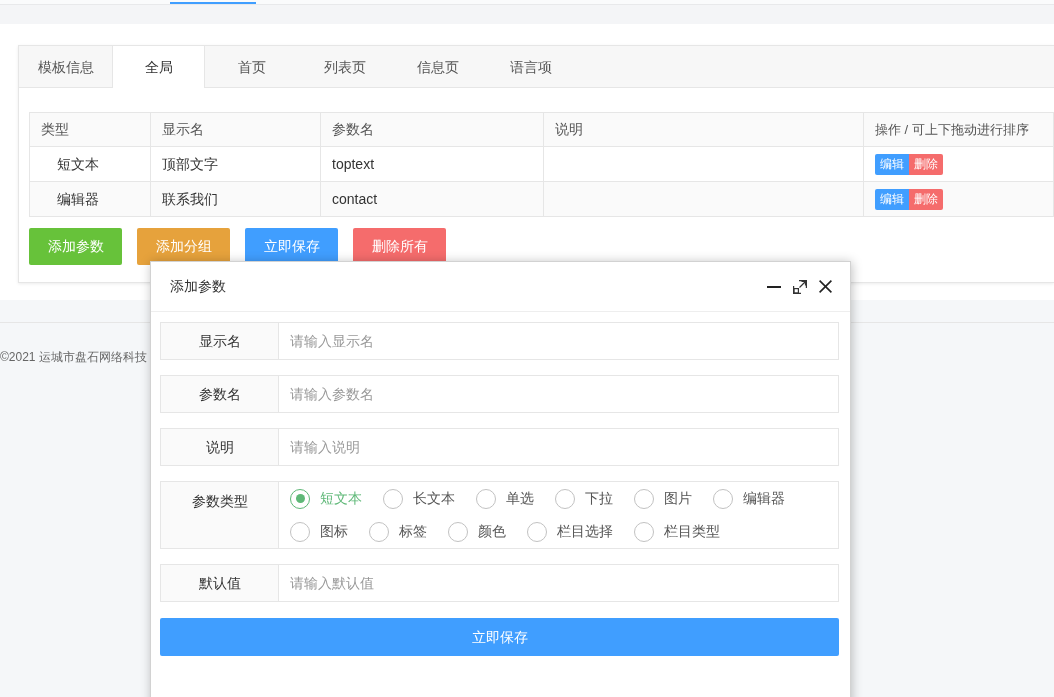 The image size is (1054, 697). Describe the element at coordinates (569, 129) in the screenshot. I see `column-header: 说明` at that location.